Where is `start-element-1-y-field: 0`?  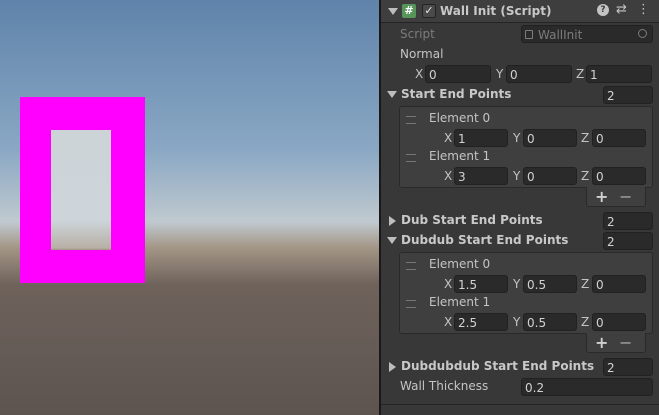
start-element-1-y-field: 0 is located at coordinates (550, 176).